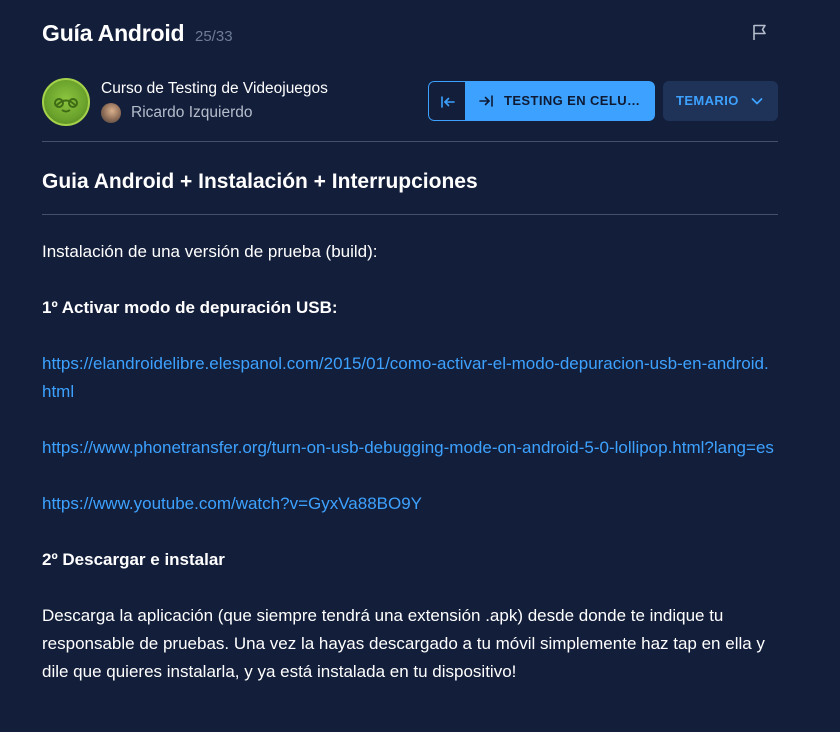  Describe the element at coordinates (66, 102) in the screenshot. I see `course-avatar` at that location.